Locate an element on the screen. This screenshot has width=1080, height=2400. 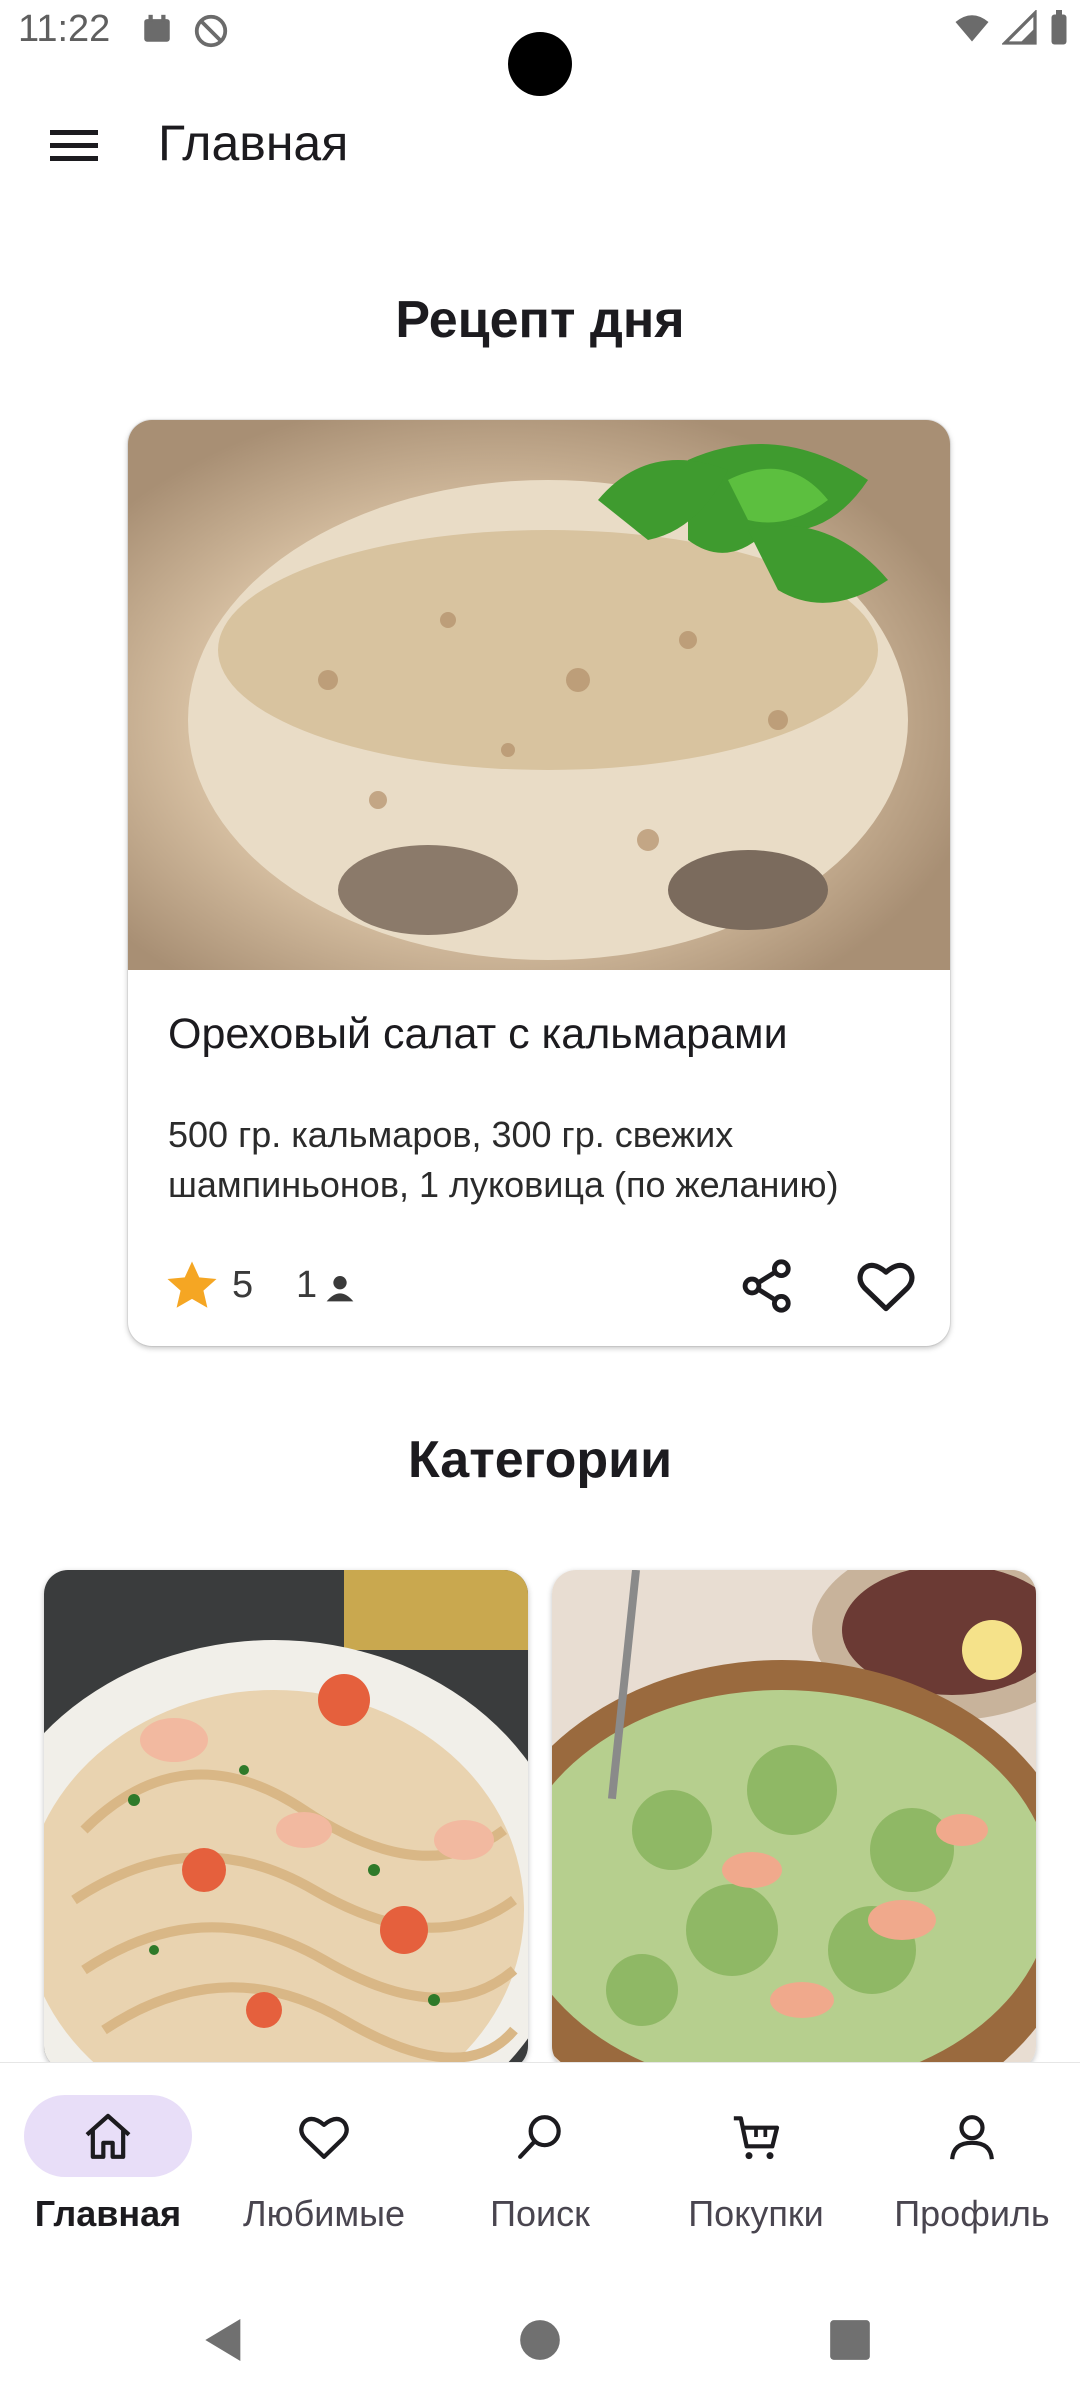
search-icon is located at coordinates (539, 2137).